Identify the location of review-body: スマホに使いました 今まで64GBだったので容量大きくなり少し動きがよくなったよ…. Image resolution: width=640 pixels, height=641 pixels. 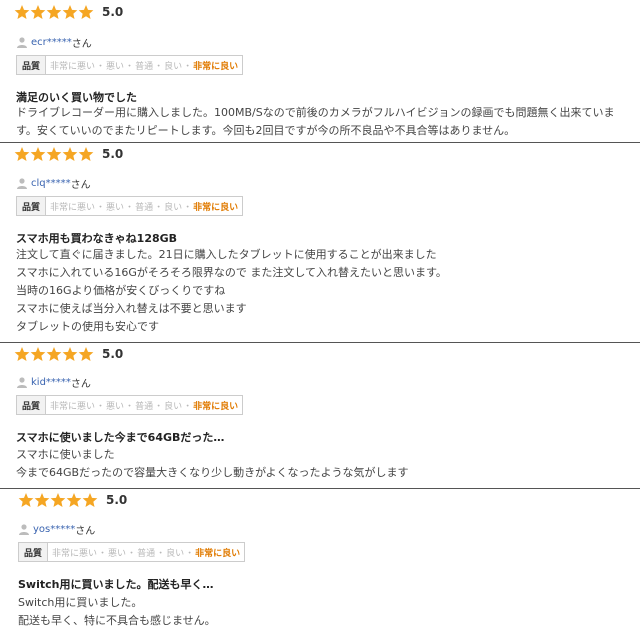
(326, 464).